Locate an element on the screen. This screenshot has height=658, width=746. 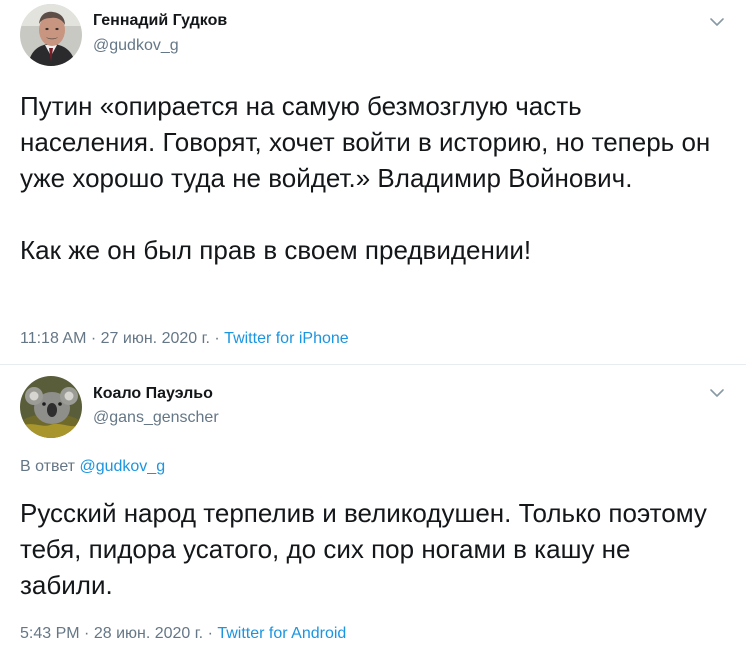
reply-mention-link: @gudkov_g is located at coordinates (122, 466).